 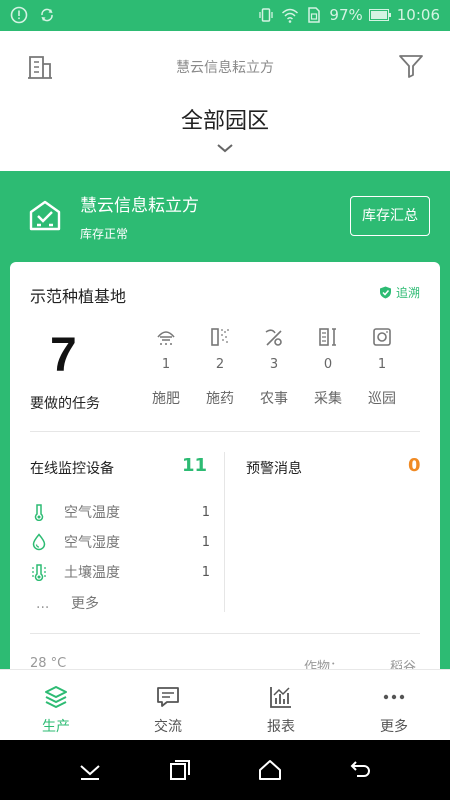 I want to click on tab-label: 报表, so click(x=281, y=727).